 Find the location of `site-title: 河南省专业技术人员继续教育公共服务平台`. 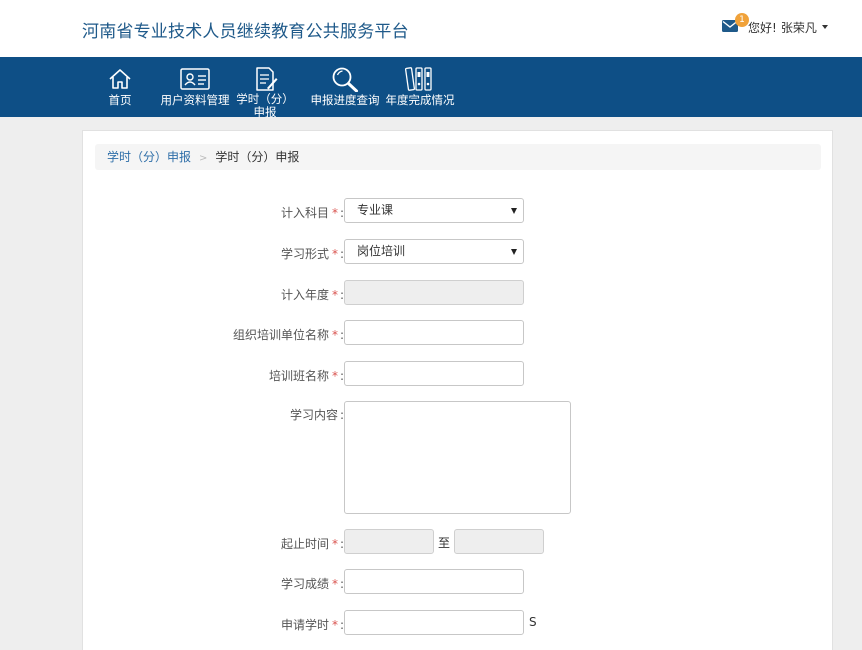

site-title: 河南省专业技术人员继续教育公共服务平台 is located at coordinates (245, 29).